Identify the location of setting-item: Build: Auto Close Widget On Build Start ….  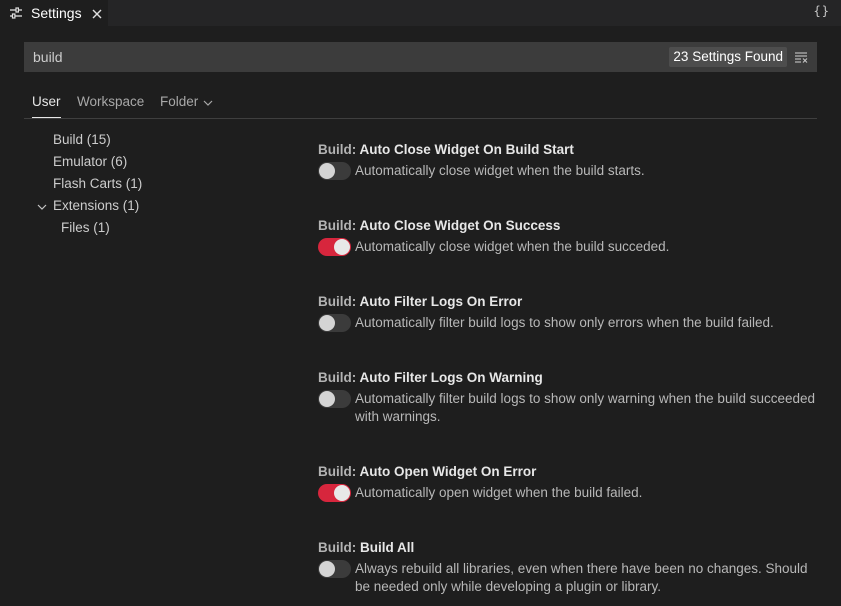
(568, 161).